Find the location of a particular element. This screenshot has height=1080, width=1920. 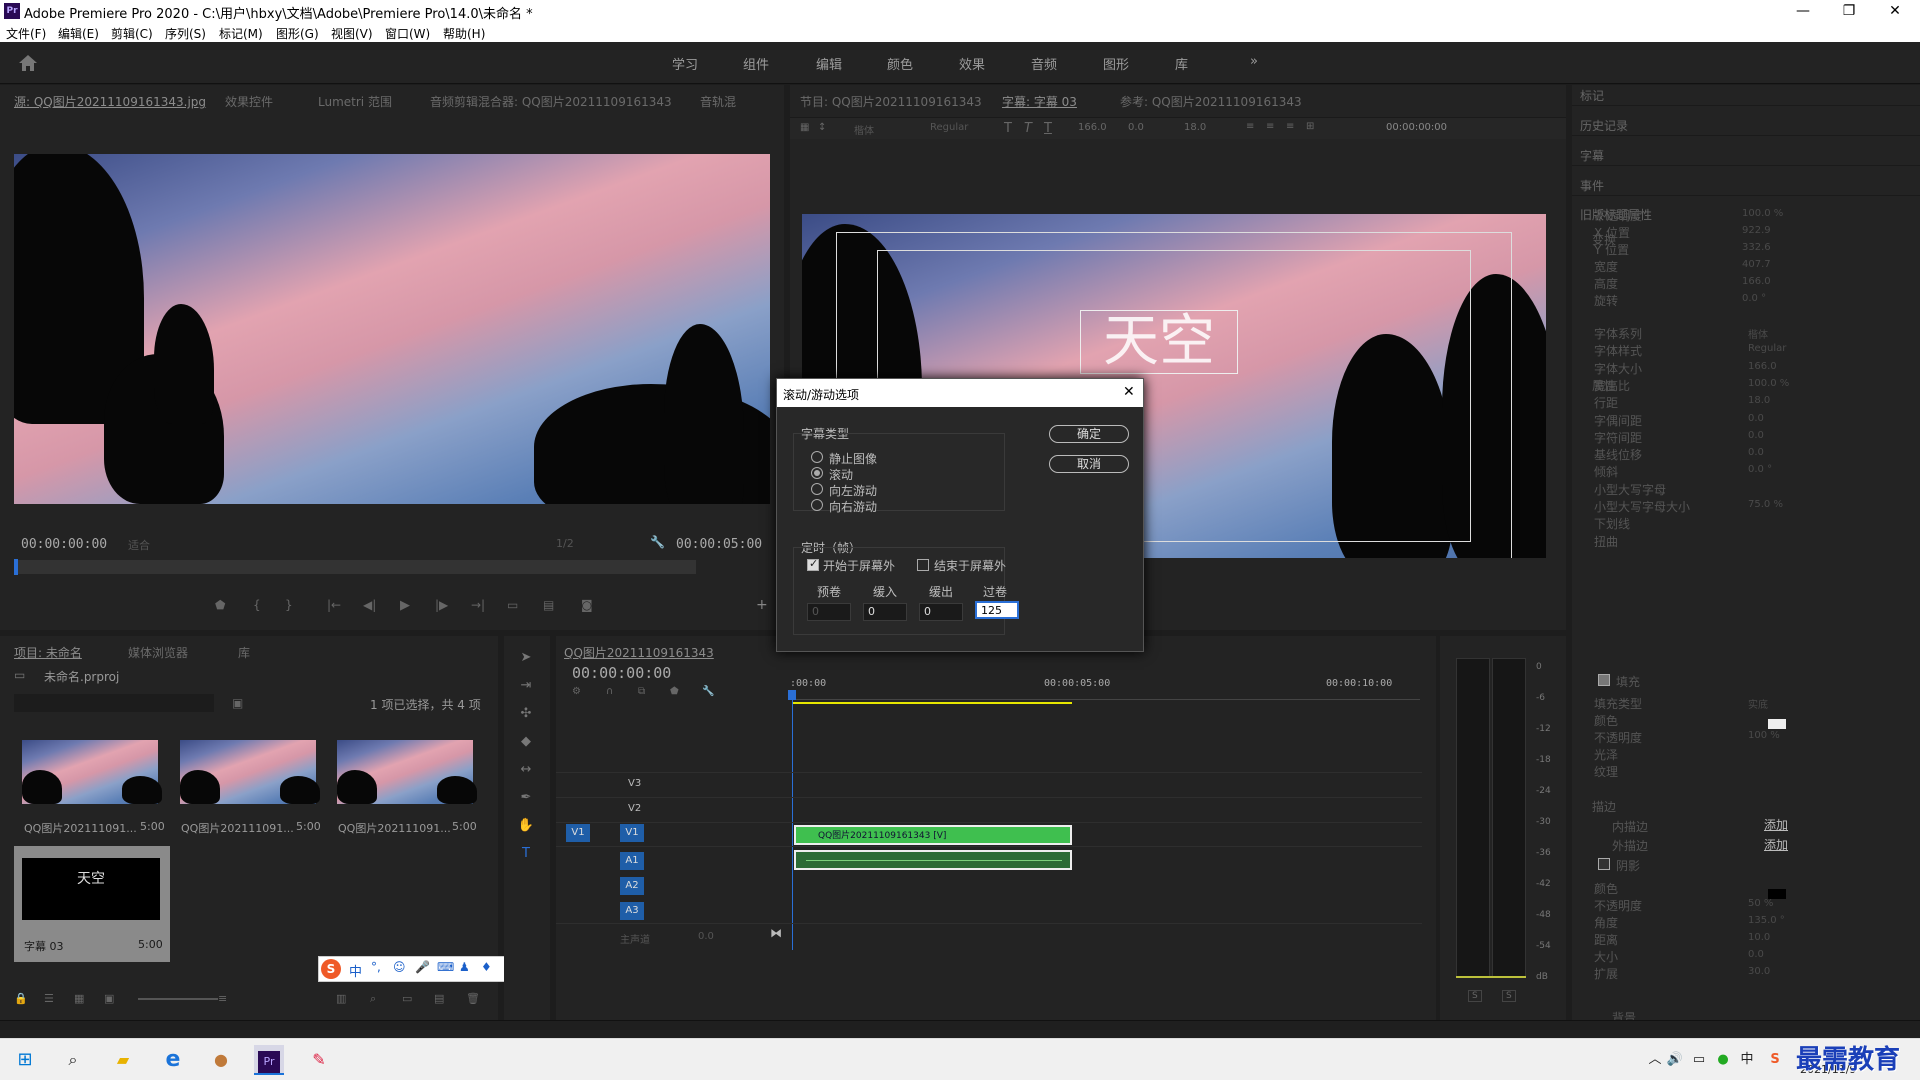

outer-stroke-add: 添加 is located at coordinates (1776, 844).